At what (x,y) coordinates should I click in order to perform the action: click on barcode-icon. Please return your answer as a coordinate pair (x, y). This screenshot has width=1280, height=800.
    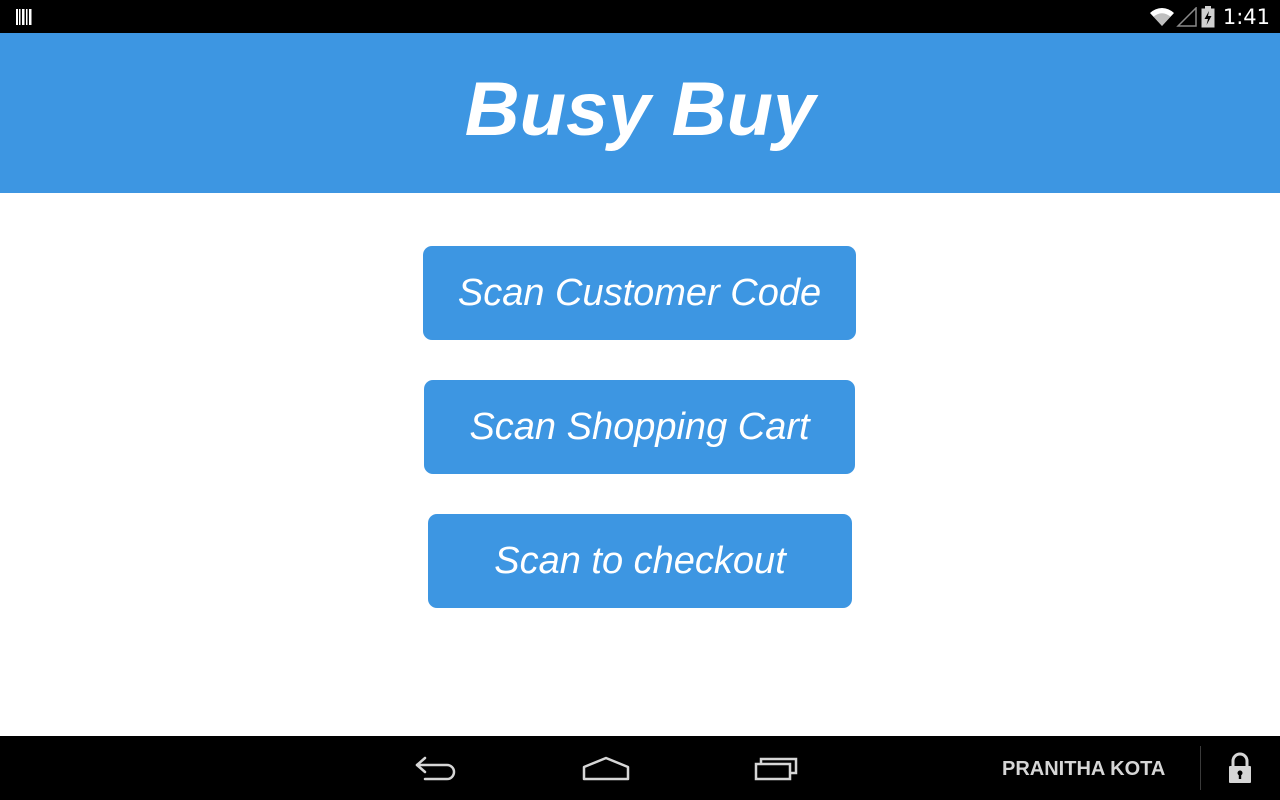
    Looking at the image, I should click on (24, 17).